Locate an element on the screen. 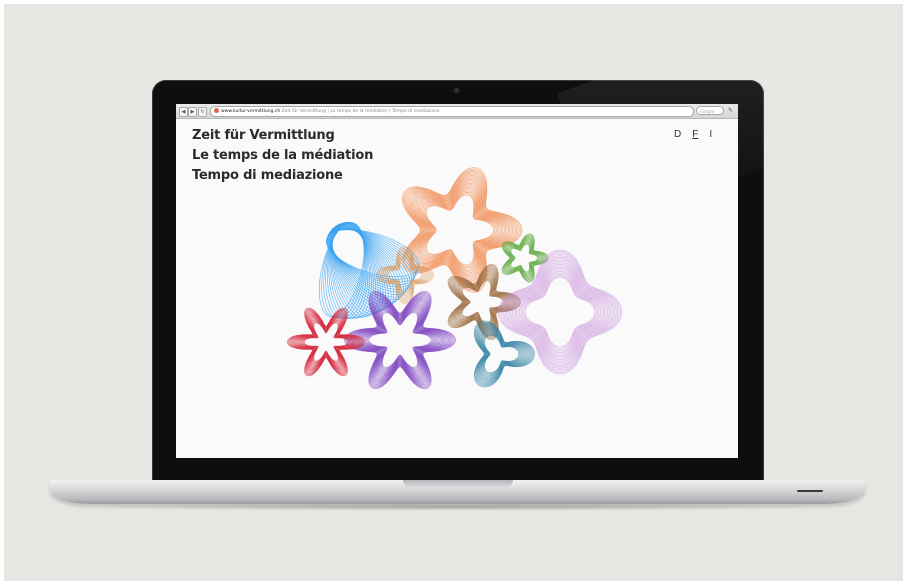 The width and height of the screenshot is (907, 585). title-line-fr: Le temps de la médiation is located at coordinates (283, 155).